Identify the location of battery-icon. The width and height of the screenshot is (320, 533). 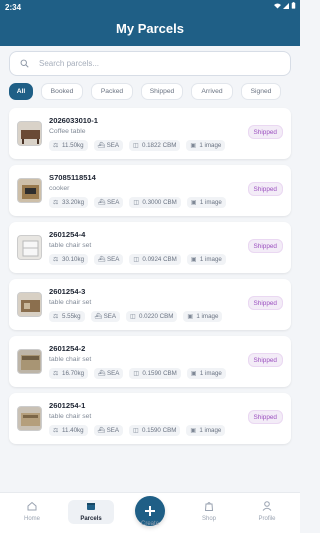
(293, 5).